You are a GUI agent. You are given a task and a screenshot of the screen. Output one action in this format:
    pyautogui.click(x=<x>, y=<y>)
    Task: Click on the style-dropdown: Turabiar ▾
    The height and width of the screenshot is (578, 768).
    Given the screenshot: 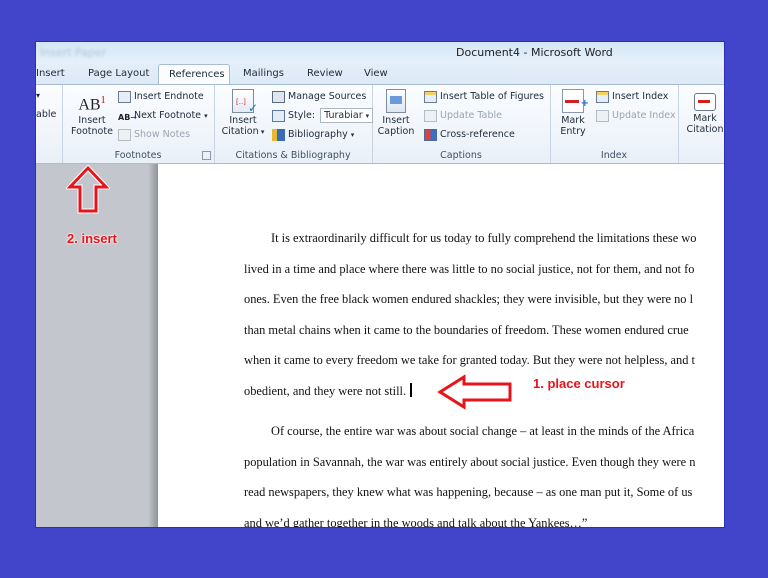 What is the action you would take?
    pyautogui.click(x=347, y=115)
    